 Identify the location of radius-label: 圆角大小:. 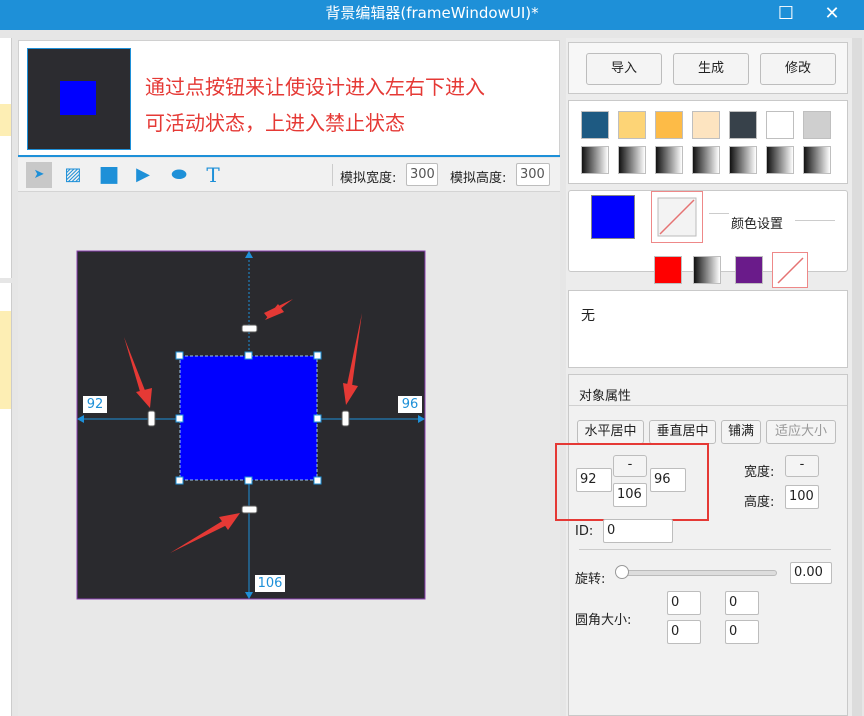
(603, 620).